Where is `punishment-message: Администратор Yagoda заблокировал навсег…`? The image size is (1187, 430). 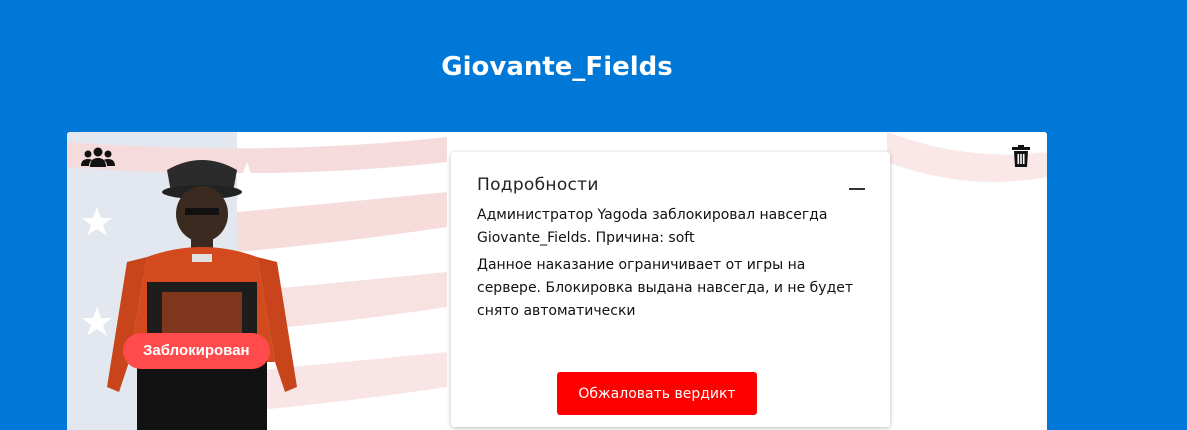 punishment-message: Администратор Yagoda заблокировал навсег… is located at coordinates (652, 226).